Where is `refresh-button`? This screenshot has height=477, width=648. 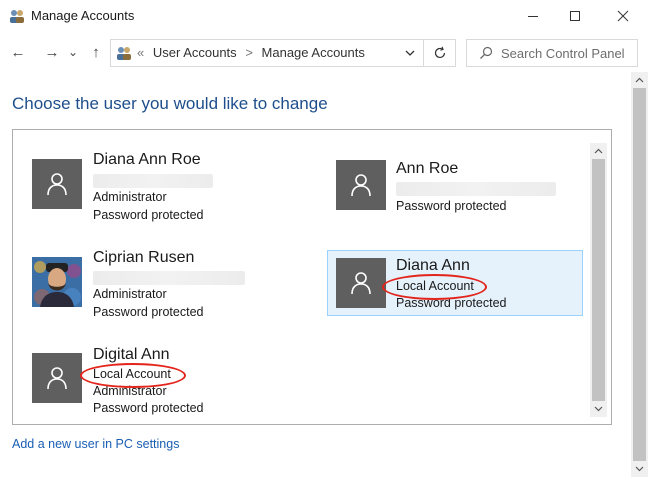
refresh-button is located at coordinates (440, 53).